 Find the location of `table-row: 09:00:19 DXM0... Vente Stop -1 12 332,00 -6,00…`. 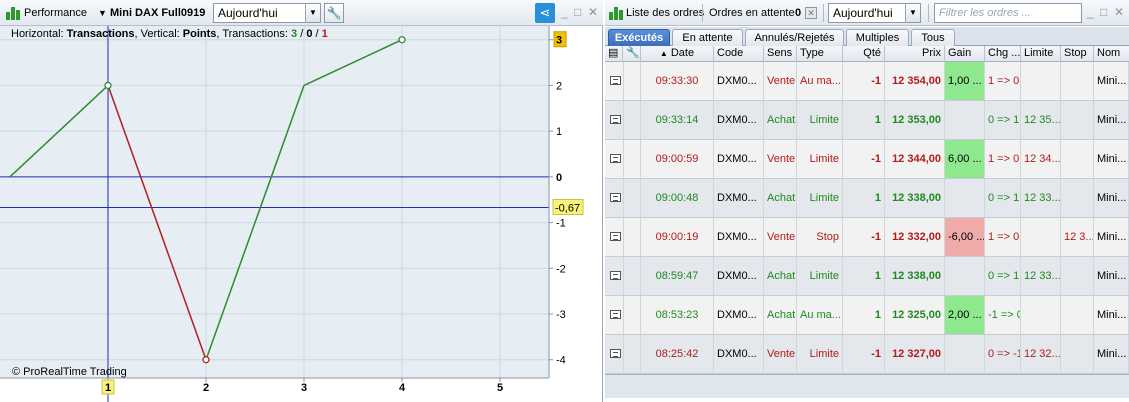

table-row: 09:00:19 DXM0... Vente Stop -1 12 332,00 -6,00… is located at coordinates (867, 237).